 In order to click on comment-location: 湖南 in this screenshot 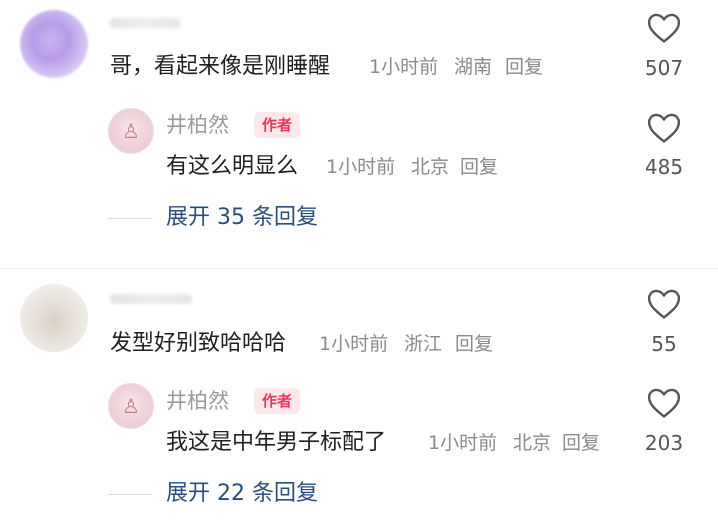, I will do `click(473, 67)`.